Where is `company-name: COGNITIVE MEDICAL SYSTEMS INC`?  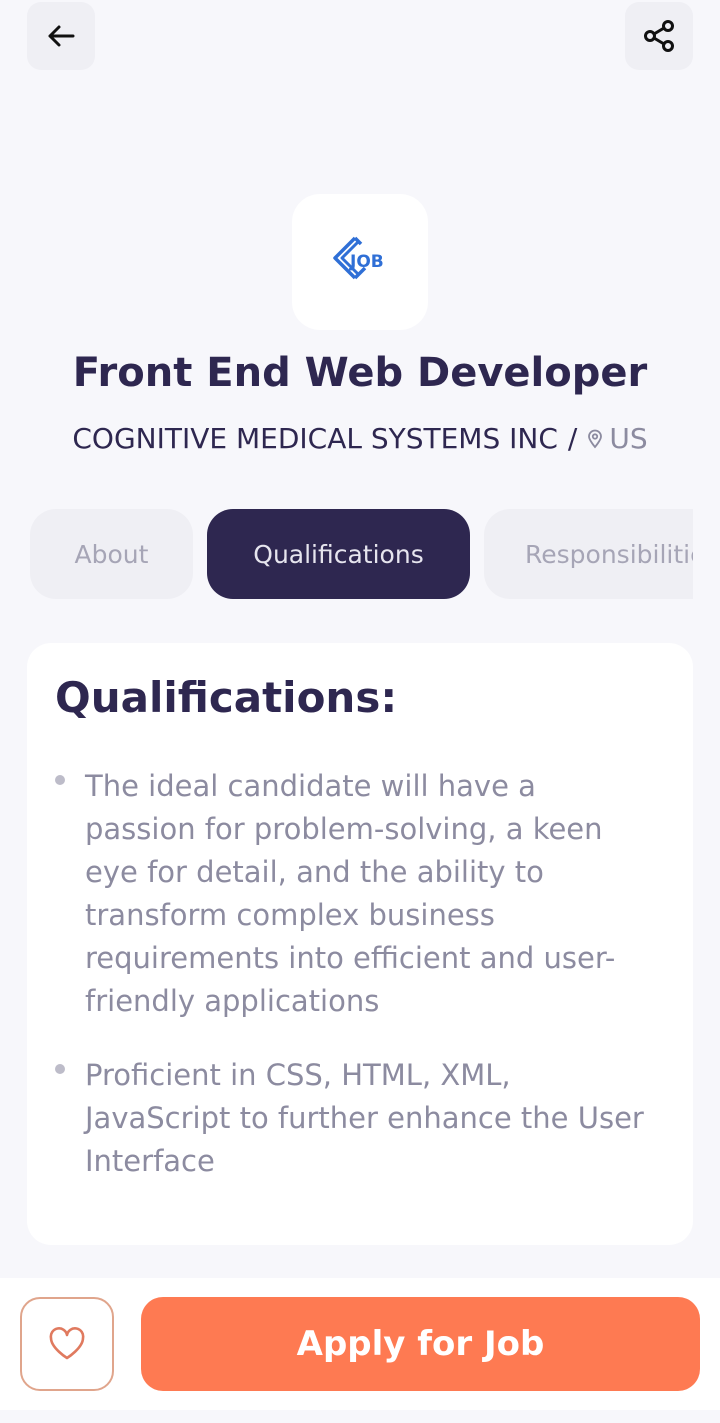
company-name: COGNITIVE MEDICAL SYSTEMS INC is located at coordinates (315, 438).